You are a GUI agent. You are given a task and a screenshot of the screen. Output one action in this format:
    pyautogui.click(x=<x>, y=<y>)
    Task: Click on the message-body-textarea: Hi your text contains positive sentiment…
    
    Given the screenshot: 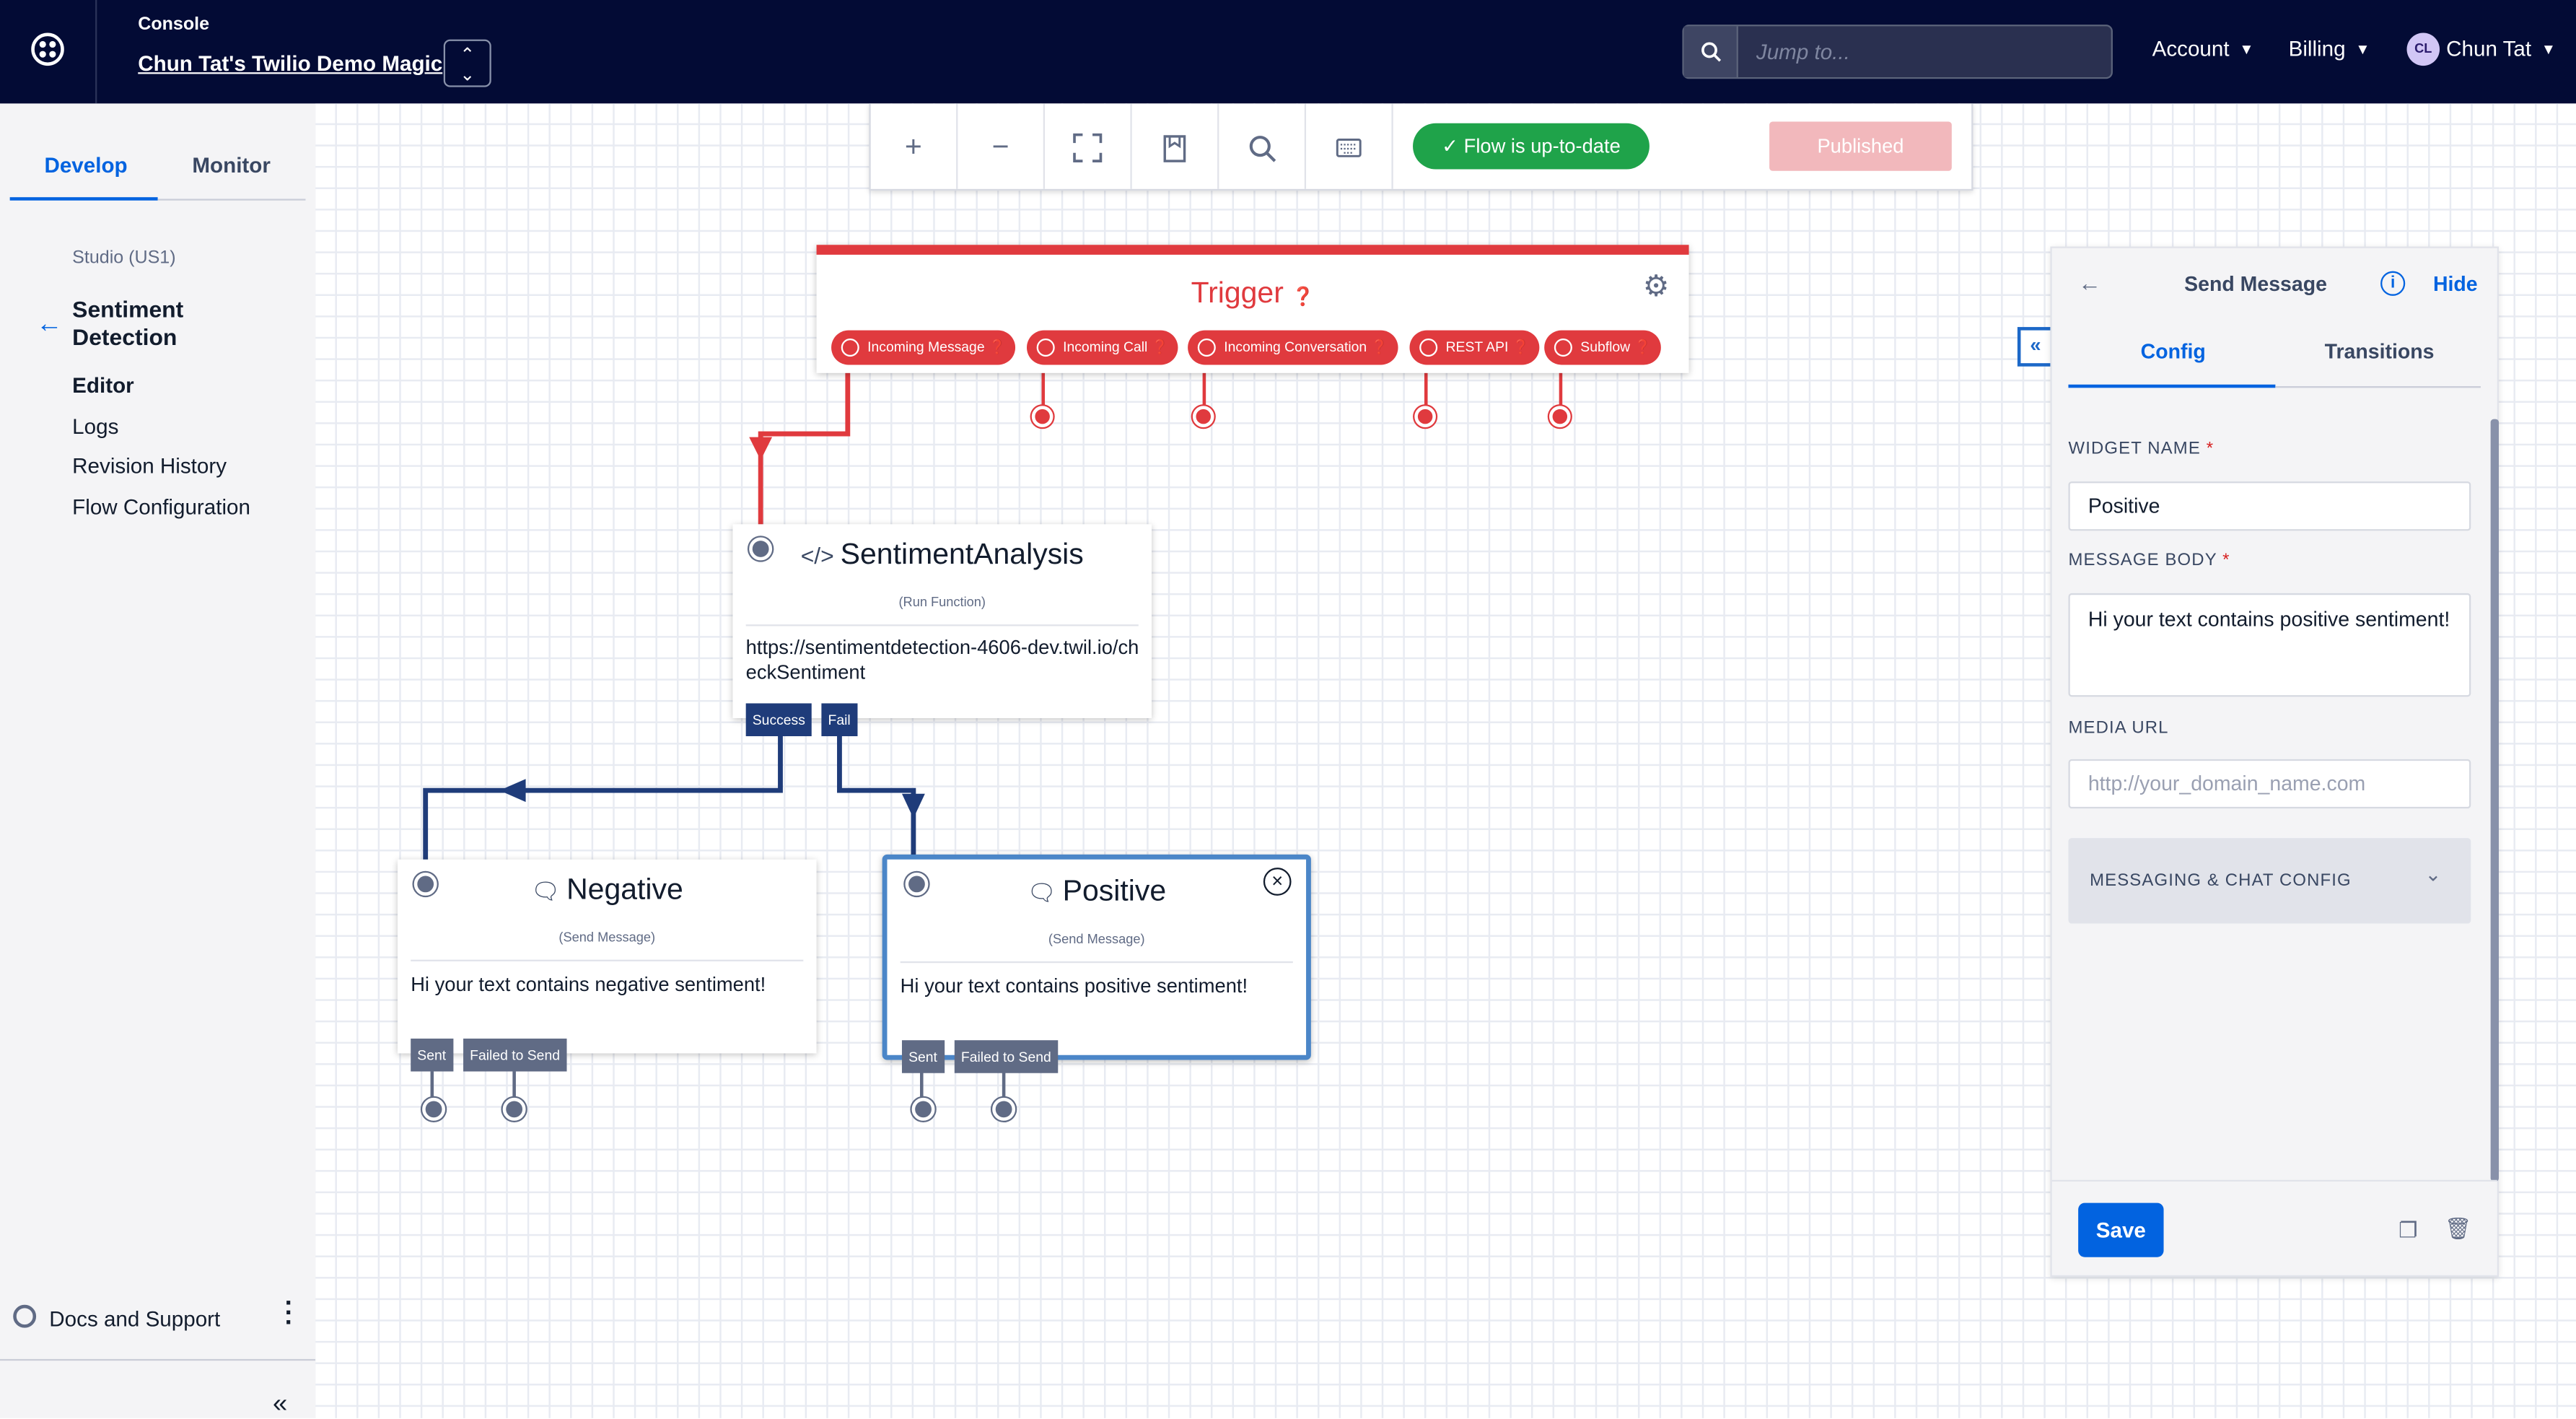 What is the action you would take?
    pyautogui.click(x=2269, y=645)
    